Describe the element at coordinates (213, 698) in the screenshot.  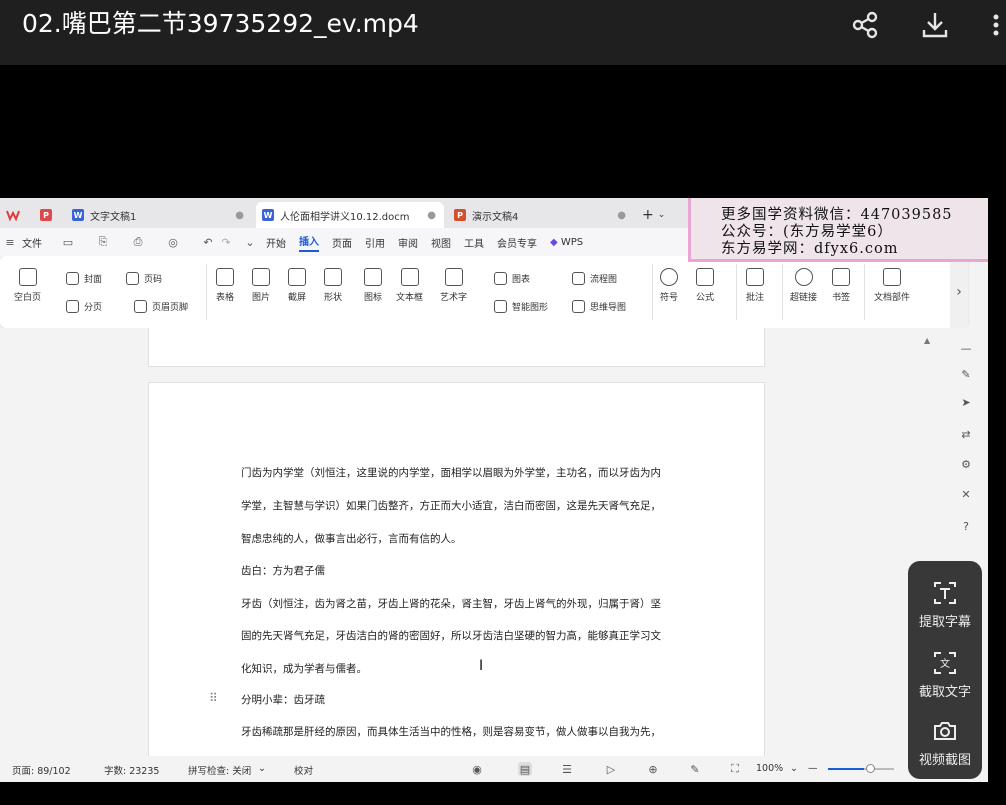
I see `drag-handle-icon: ⠿` at that location.